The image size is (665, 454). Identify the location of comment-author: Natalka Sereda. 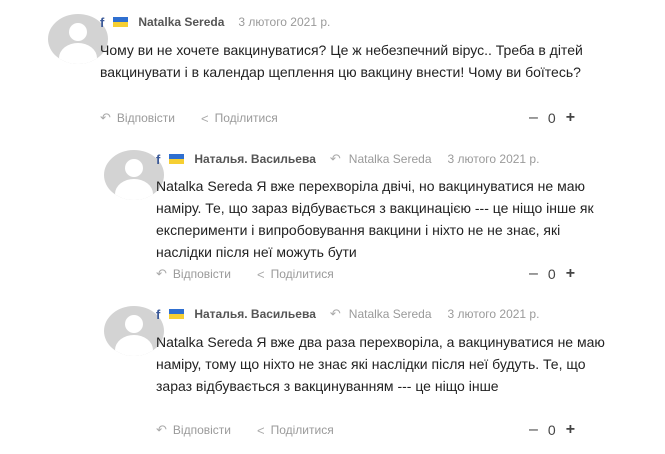
(181, 22).